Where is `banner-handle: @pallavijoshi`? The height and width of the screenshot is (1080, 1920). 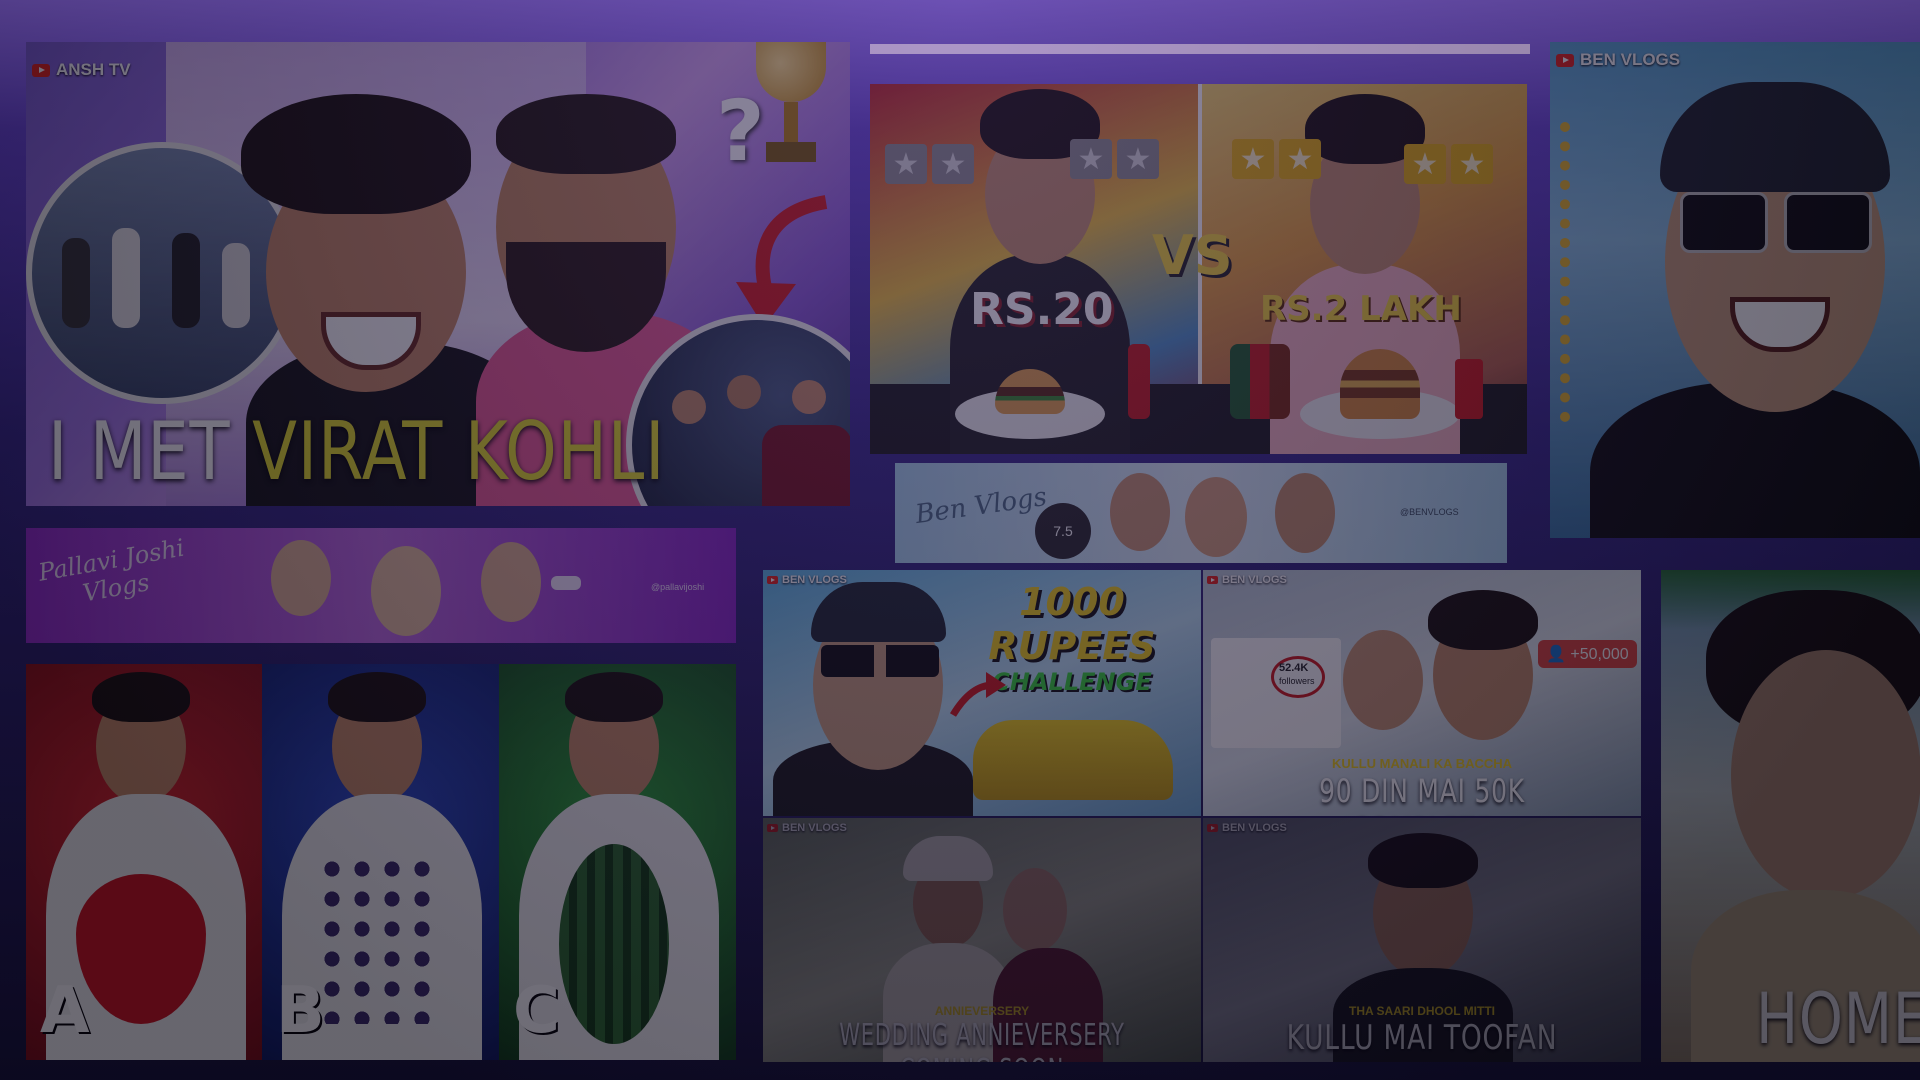
banner-handle: @pallavijoshi is located at coordinates (678, 587).